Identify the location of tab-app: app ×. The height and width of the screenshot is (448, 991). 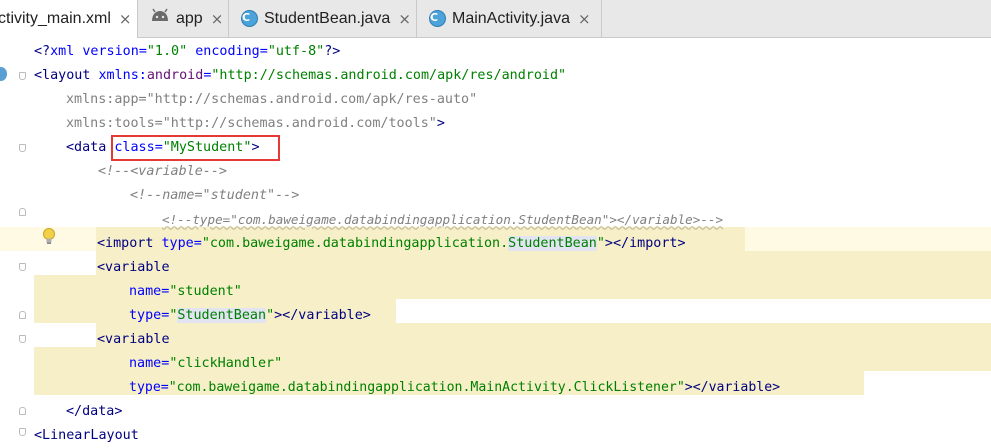
(183, 18).